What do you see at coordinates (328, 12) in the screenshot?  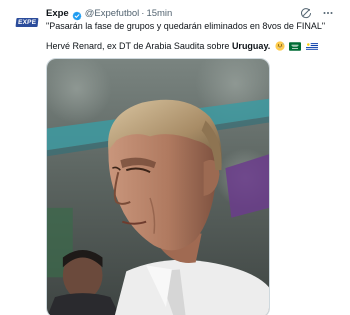 I see `more-icon` at bounding box center [328, 12].